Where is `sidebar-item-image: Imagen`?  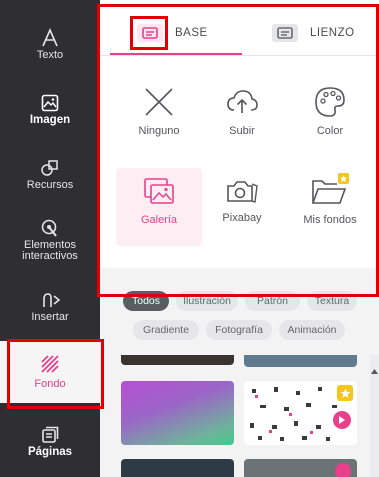 sidebar-item-image: Imagen is located at coordinates (50, 109).